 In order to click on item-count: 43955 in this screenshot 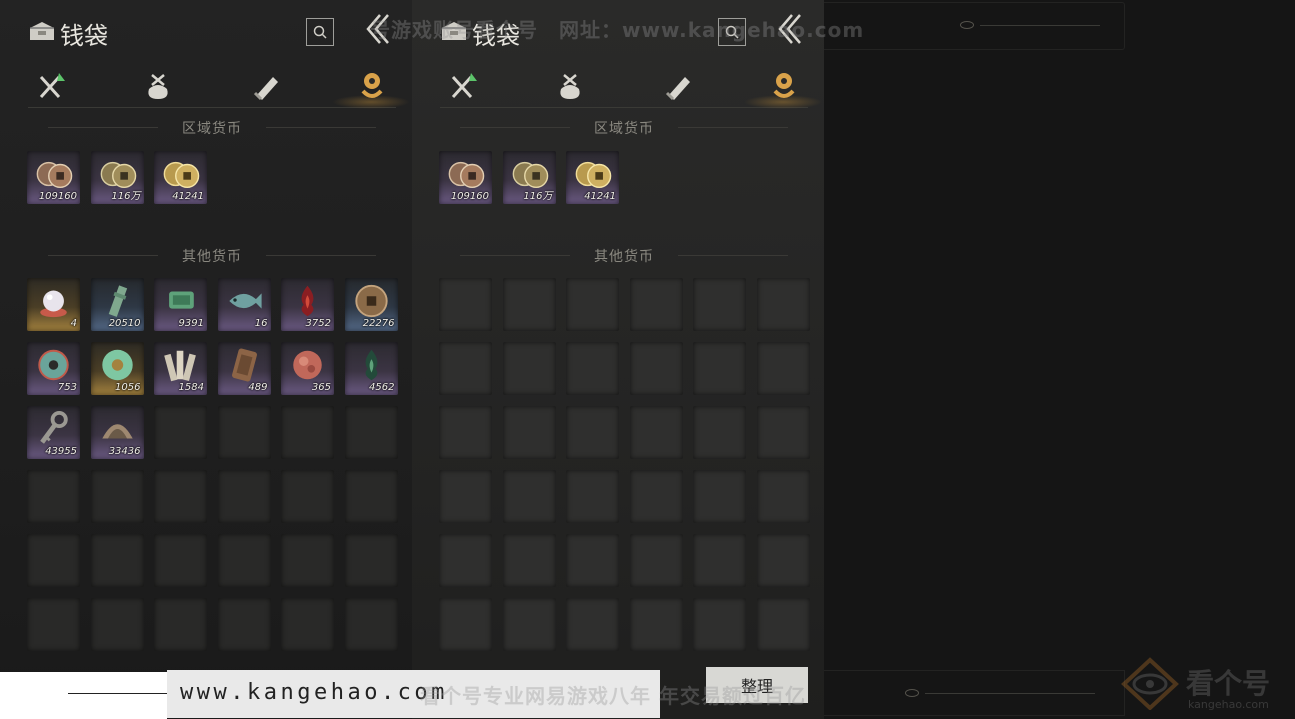, I will do `click(61, 451)`.